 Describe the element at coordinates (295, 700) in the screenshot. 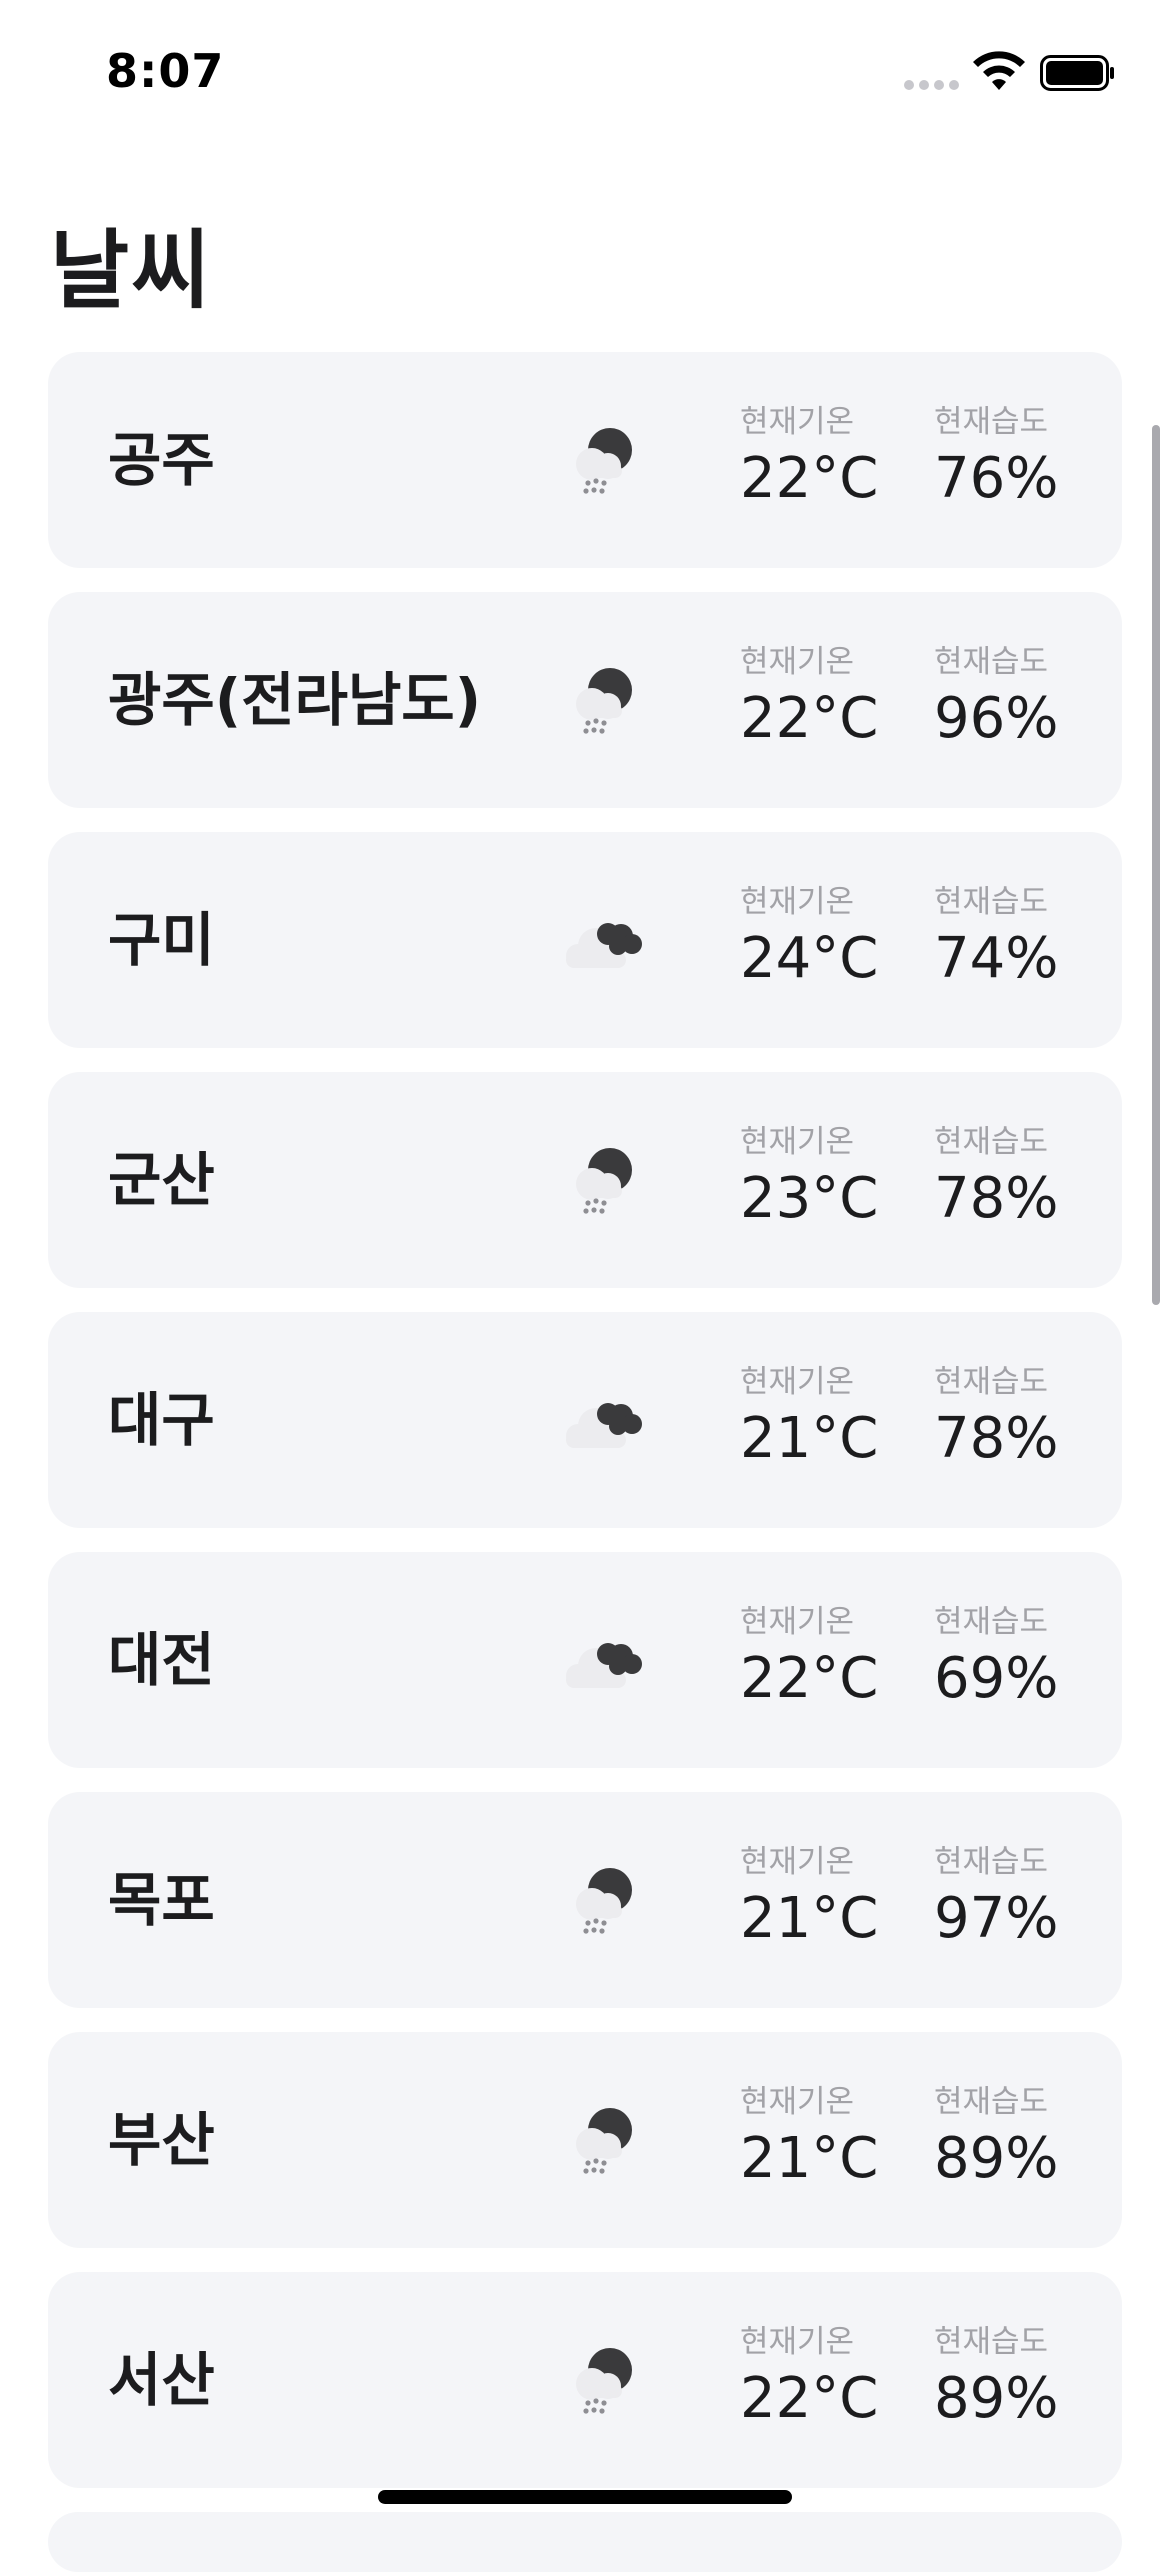

I see `city-name: 광주(전라남도)` at that location.